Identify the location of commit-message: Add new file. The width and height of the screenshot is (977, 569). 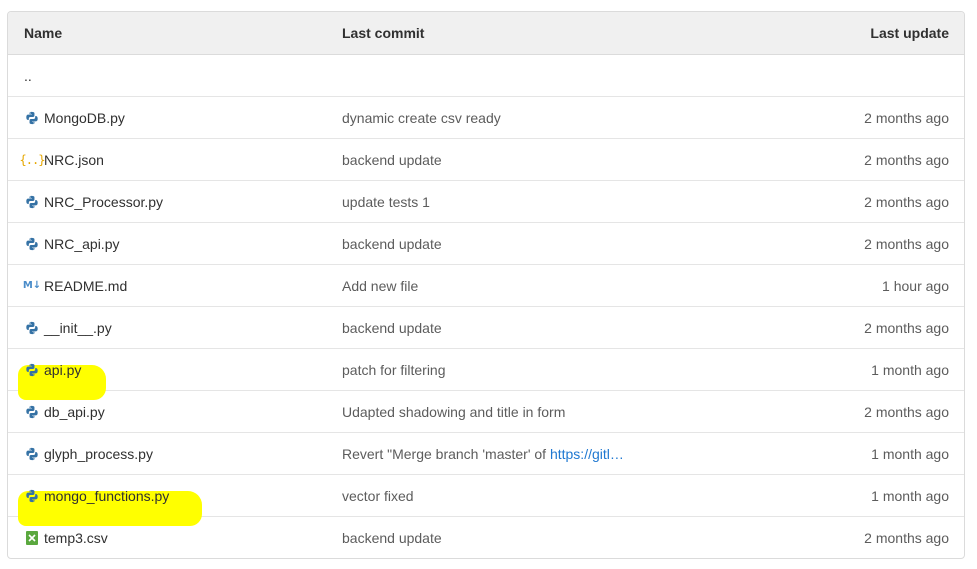
(544, 286).